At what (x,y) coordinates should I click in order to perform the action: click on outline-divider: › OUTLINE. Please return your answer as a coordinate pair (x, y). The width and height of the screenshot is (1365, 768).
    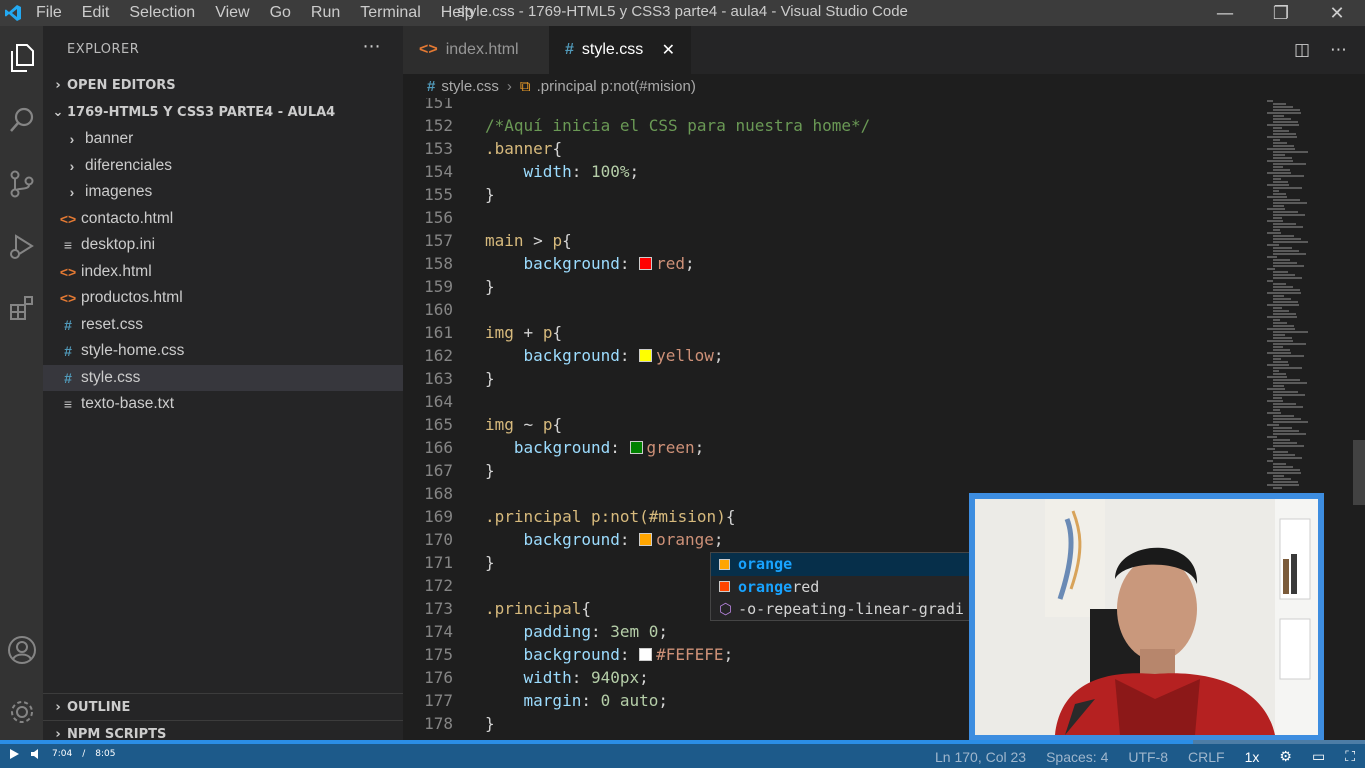
    Looking at the image, I should click on (223, 707).